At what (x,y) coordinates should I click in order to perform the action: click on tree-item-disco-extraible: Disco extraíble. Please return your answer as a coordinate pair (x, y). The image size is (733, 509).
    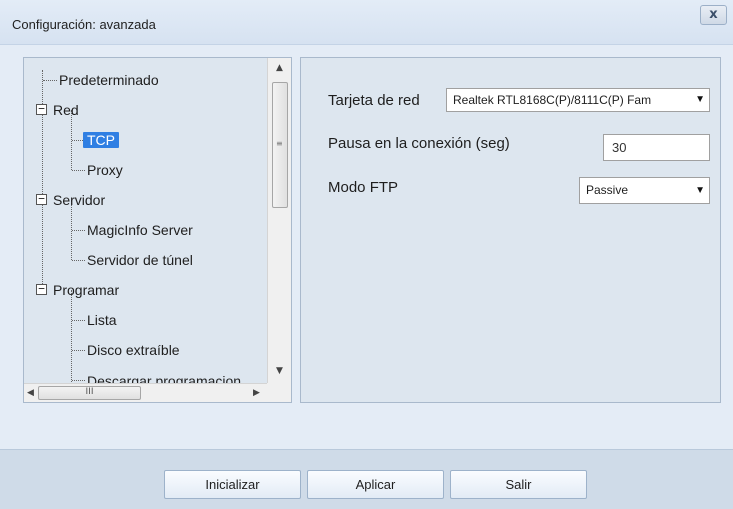
    Looking at the image, I should click on (133, 350).